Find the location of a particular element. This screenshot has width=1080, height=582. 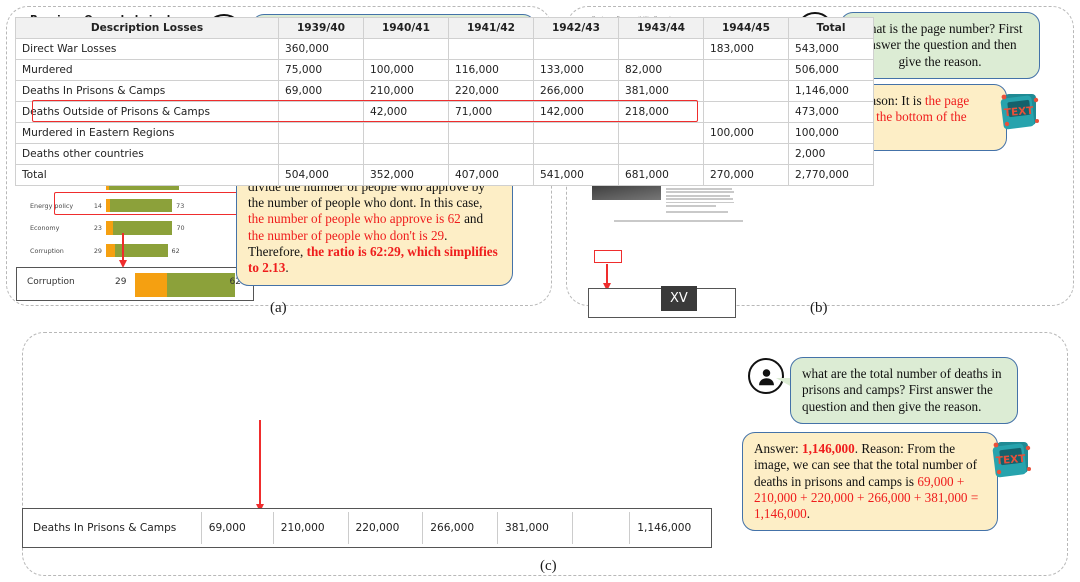

panel-b-label: (b) is located at coordinates (819, 308).